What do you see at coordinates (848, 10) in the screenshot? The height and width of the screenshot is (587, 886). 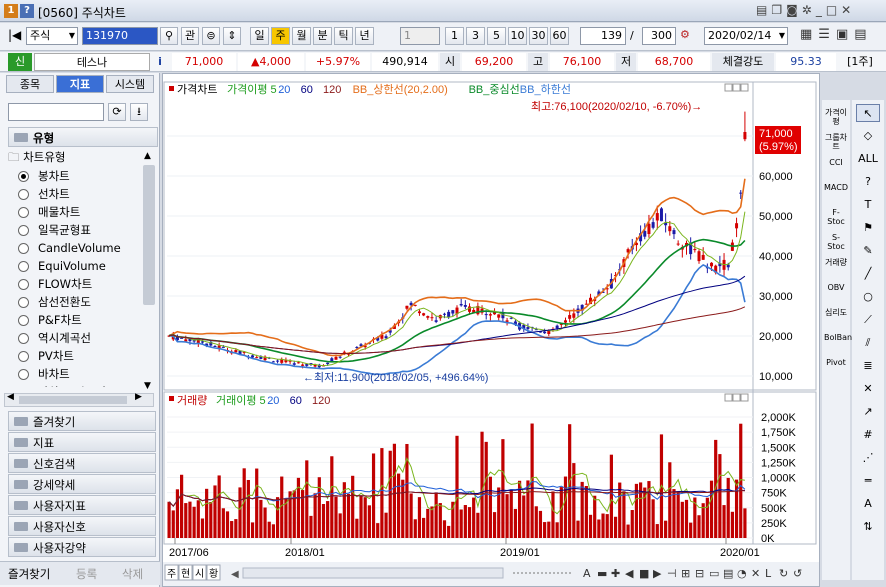 I see `close-icon: ✕` at bounding box center [848, 10].